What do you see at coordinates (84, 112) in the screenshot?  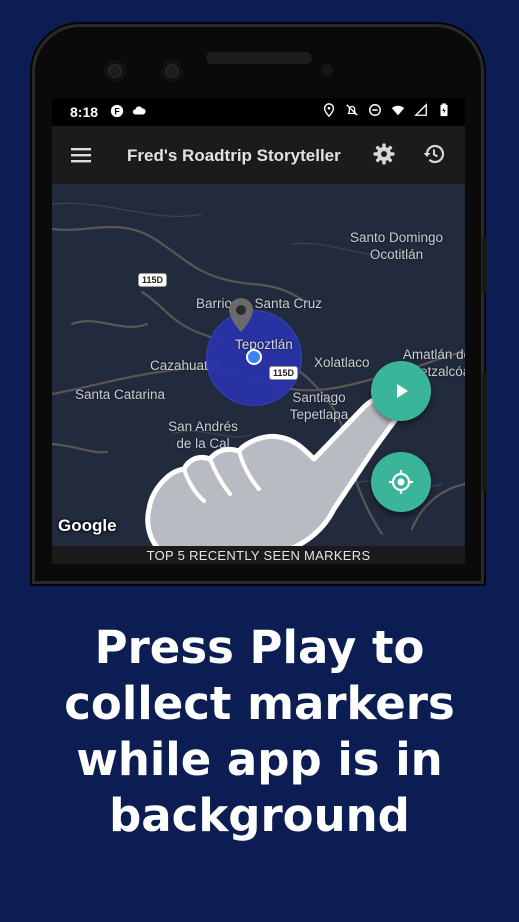 I see `status-time: 8:18` at bounding box center [84, 112].